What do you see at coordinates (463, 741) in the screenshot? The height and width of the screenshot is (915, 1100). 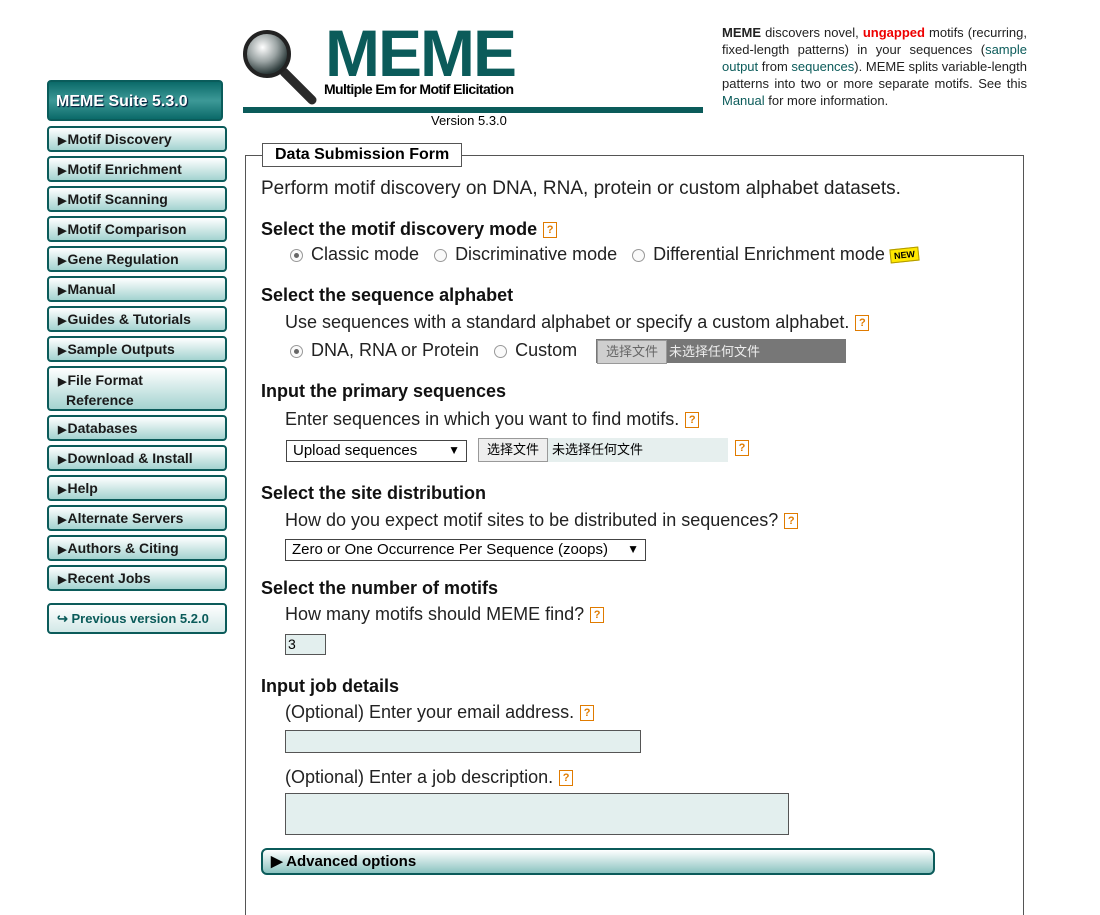 I see `email-field` at bounding box center [463, 741].